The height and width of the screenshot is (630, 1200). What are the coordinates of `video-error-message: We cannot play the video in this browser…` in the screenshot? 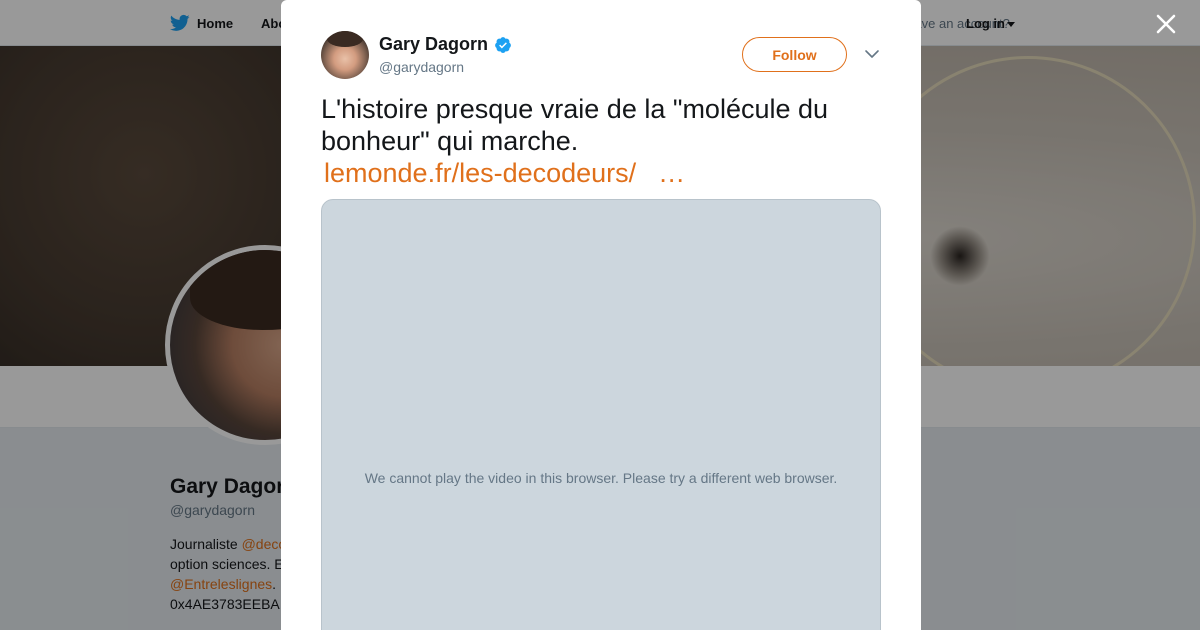 It's located at (601, 478).